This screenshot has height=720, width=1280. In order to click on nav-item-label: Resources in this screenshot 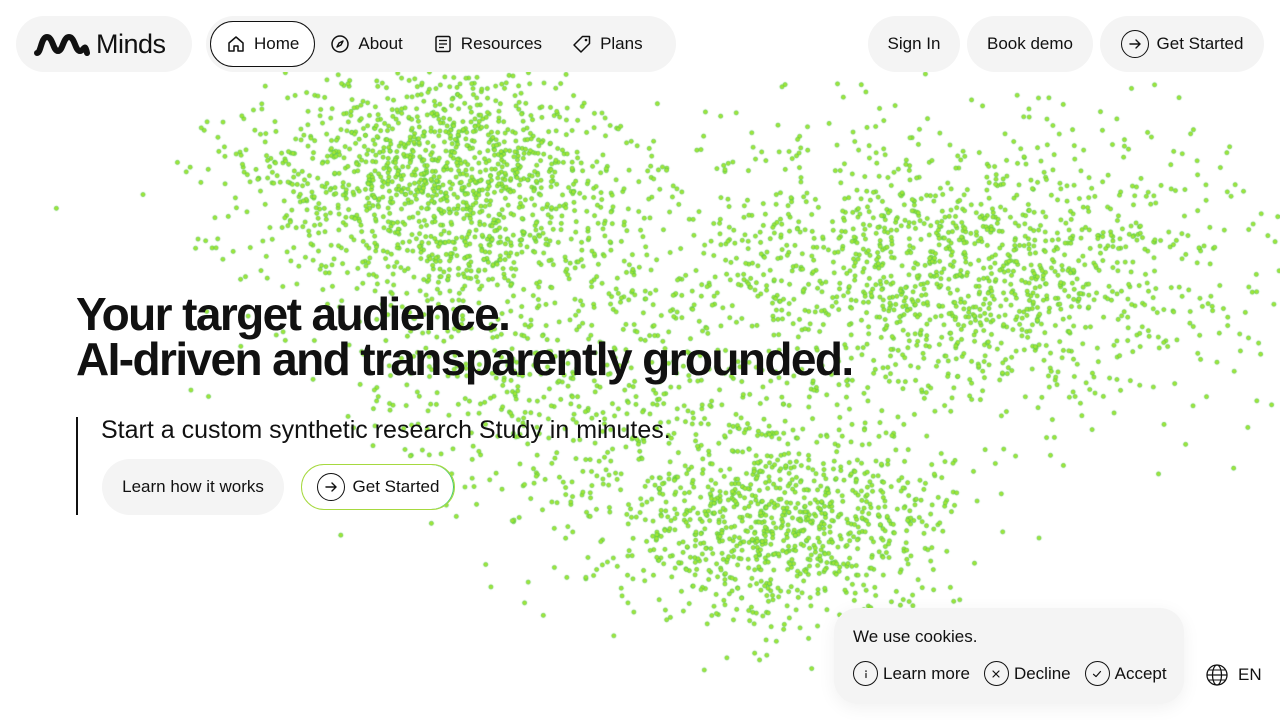, I will do `click(501, 43)`.